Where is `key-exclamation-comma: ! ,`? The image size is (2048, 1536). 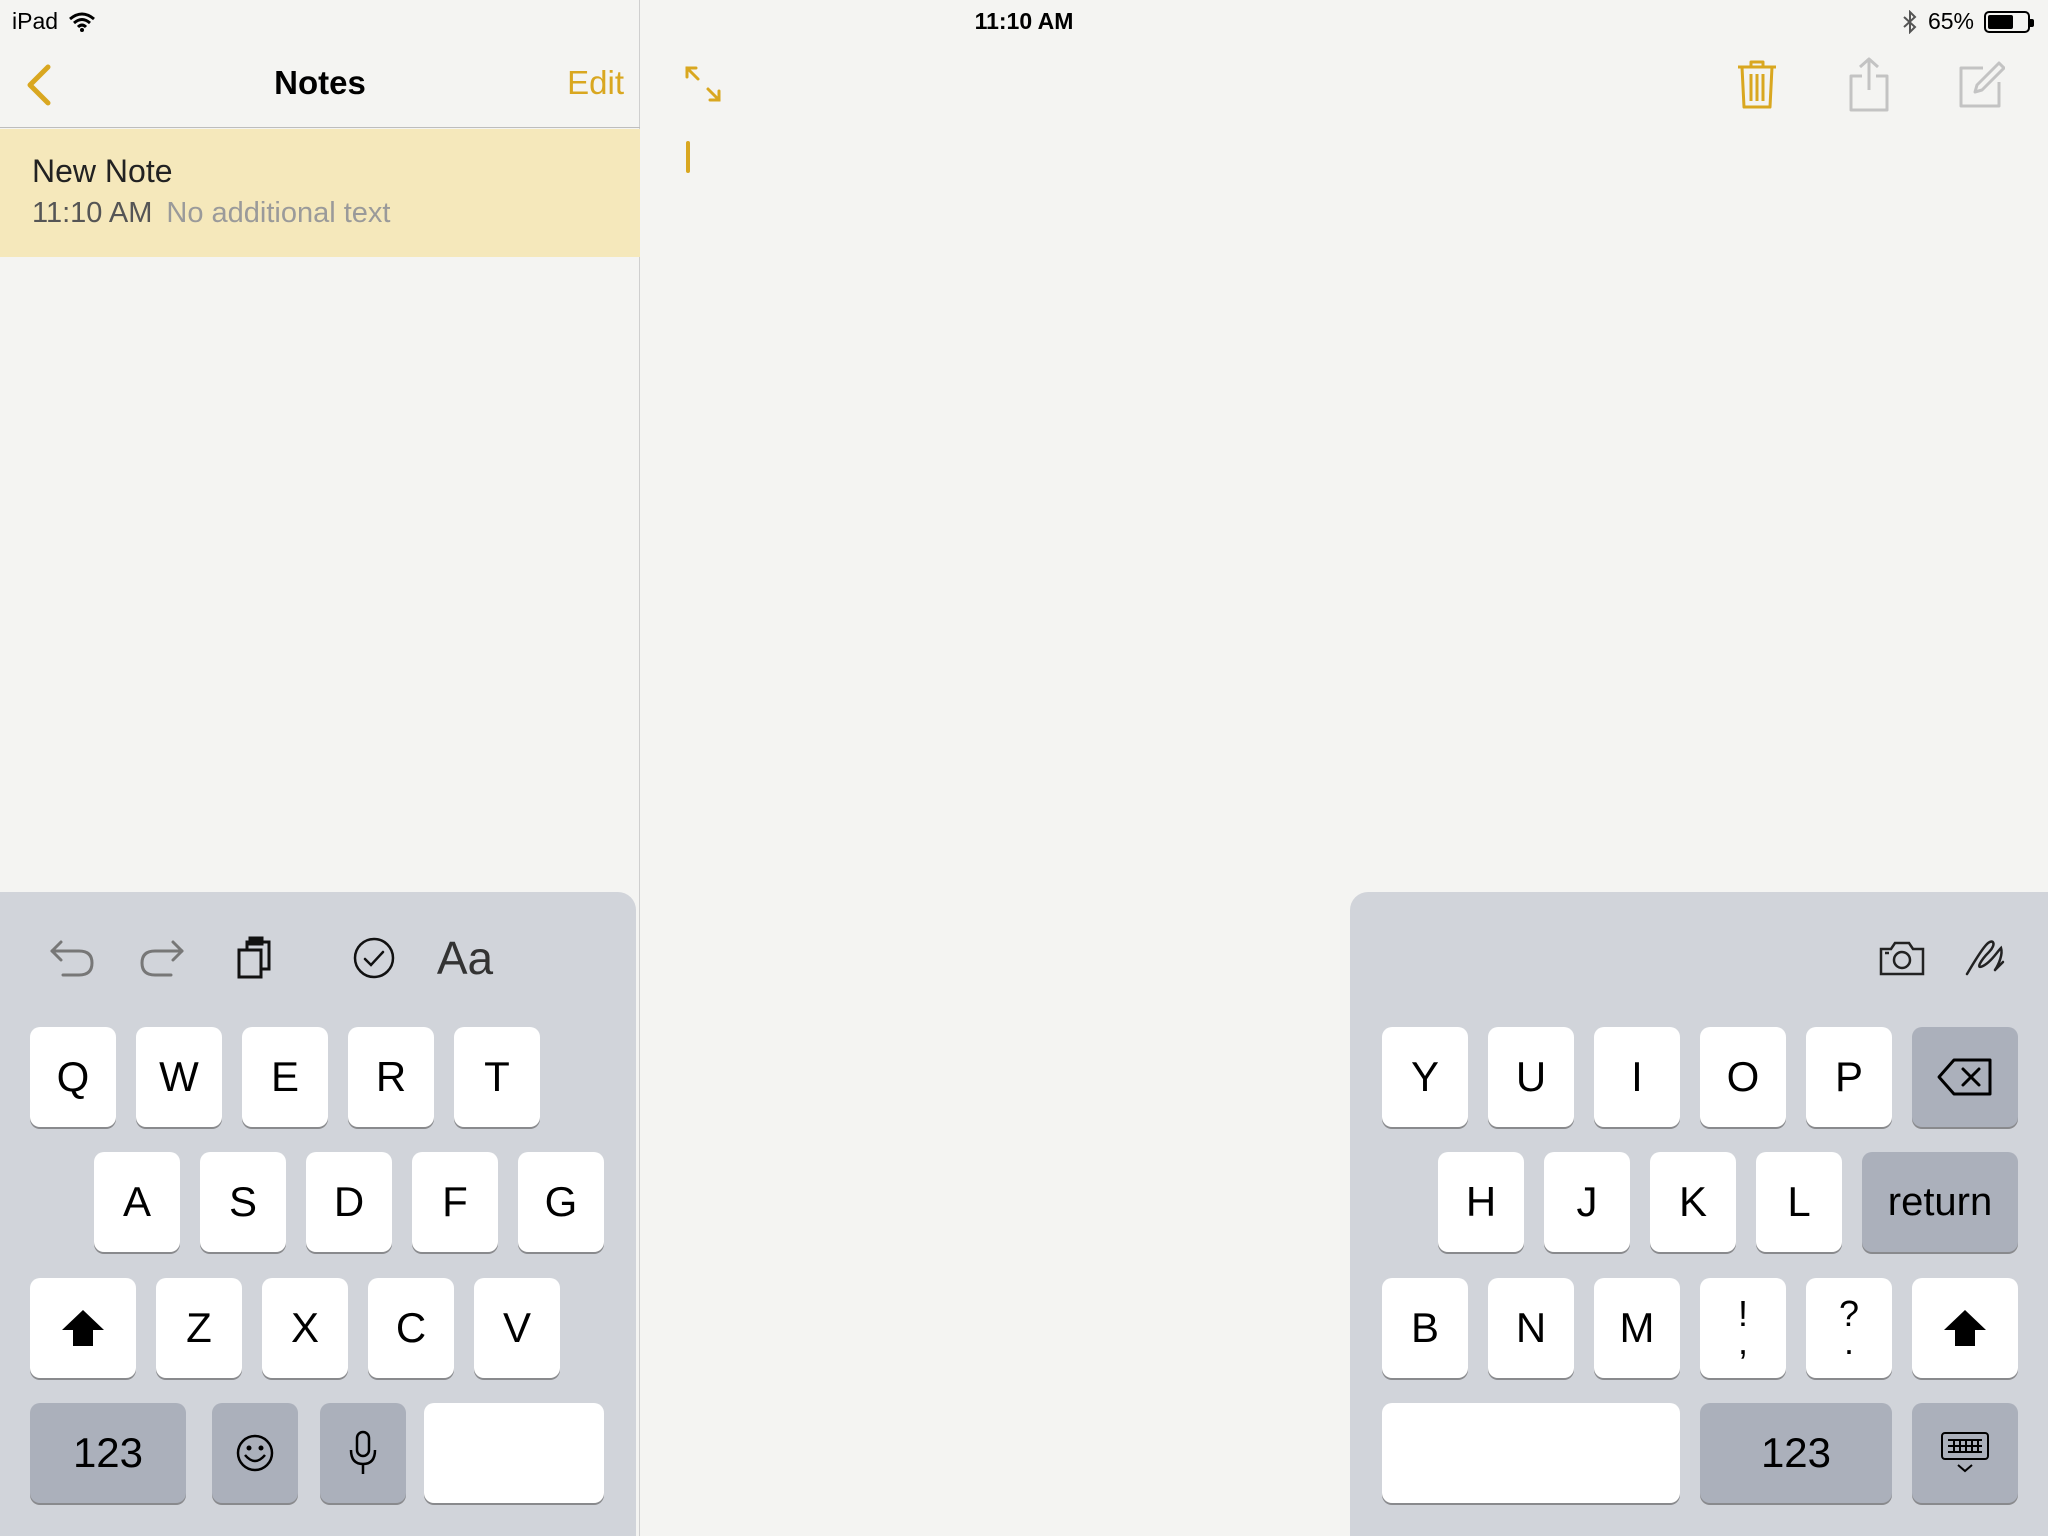 key-exclamation-comma: ! , is located at coordinates (1743, 1328).